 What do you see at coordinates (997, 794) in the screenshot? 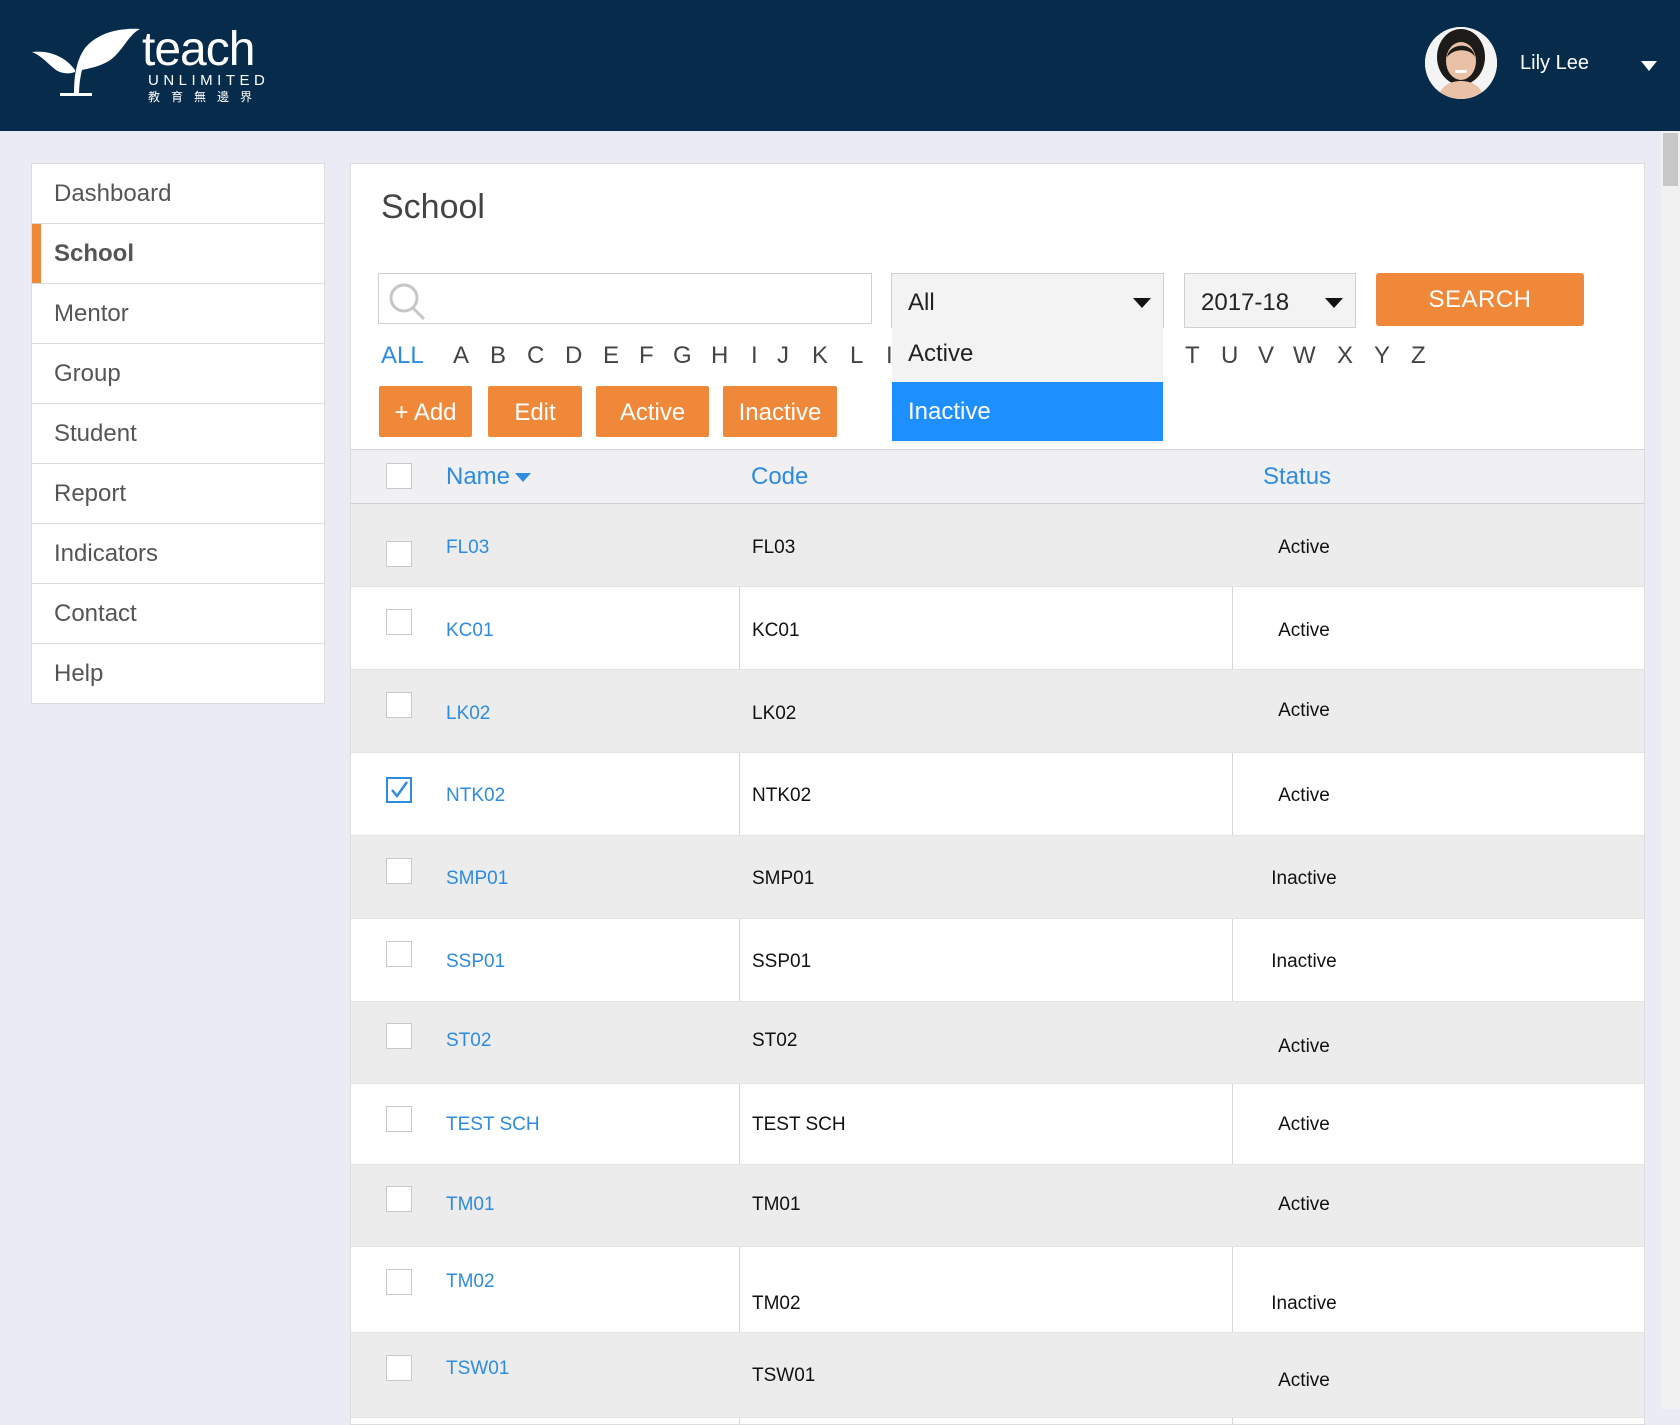
I see `table-row: NTK02 NTK02 Active` at bounding box center [997, 794].